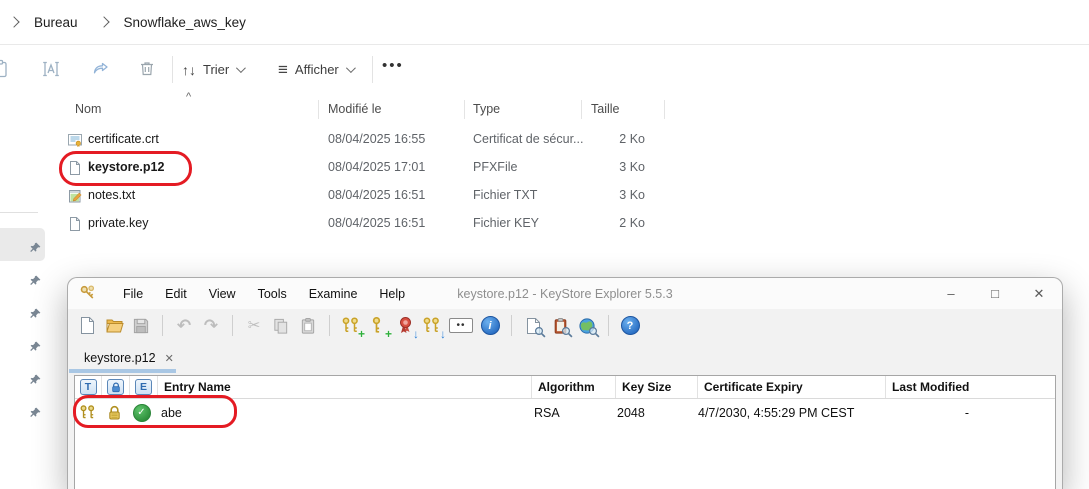  Describe the element at coordinates (103, 22) in the screenshot. I see `chevron-right-icon` at that location.